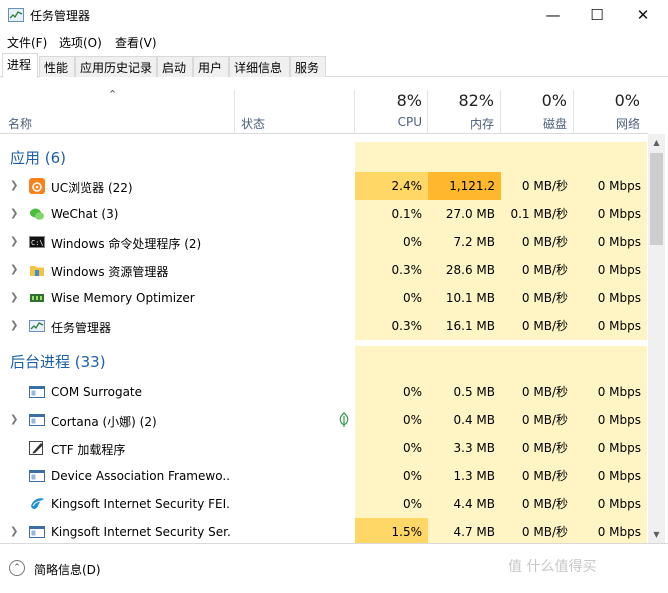 The width and height of the screenshot is (668, 593). I want to click on fewer-details-button: 简略信息(D), so click(67, 569).